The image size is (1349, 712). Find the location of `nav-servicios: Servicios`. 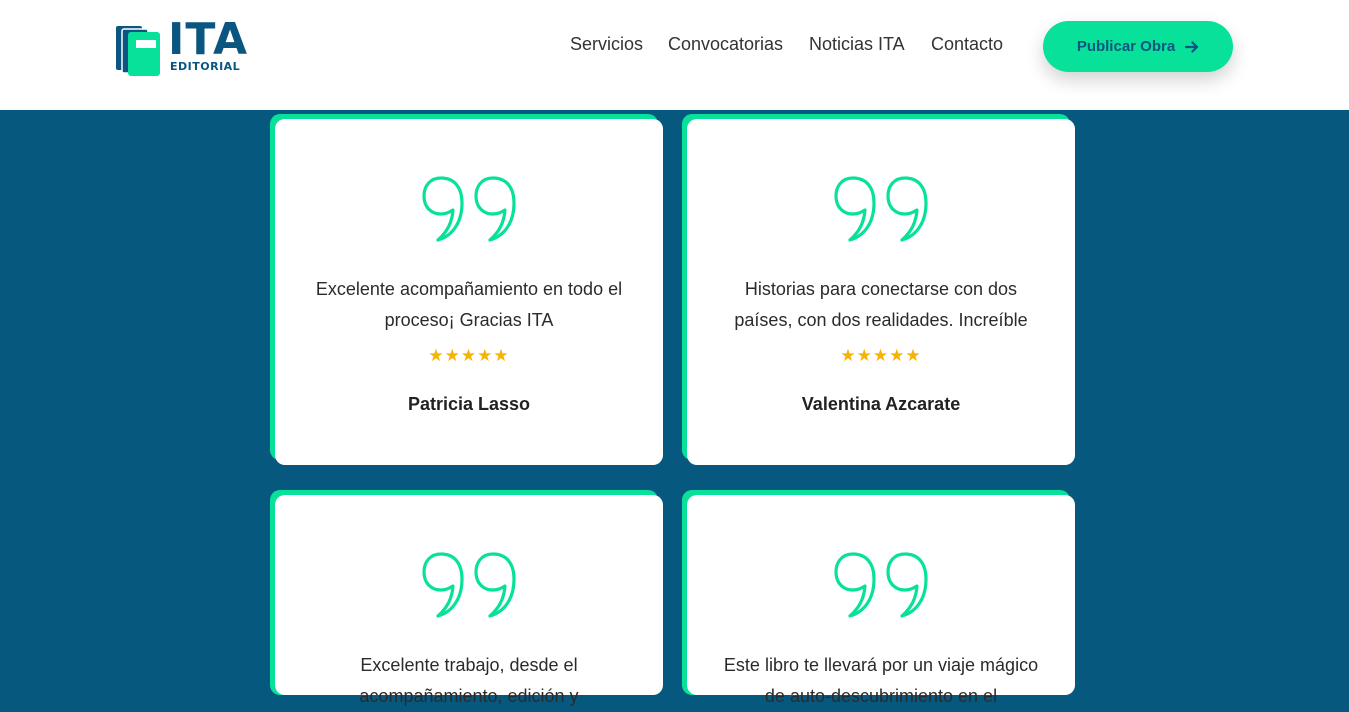

nav-servicios: Servicios is located at coordinates (606, 44).